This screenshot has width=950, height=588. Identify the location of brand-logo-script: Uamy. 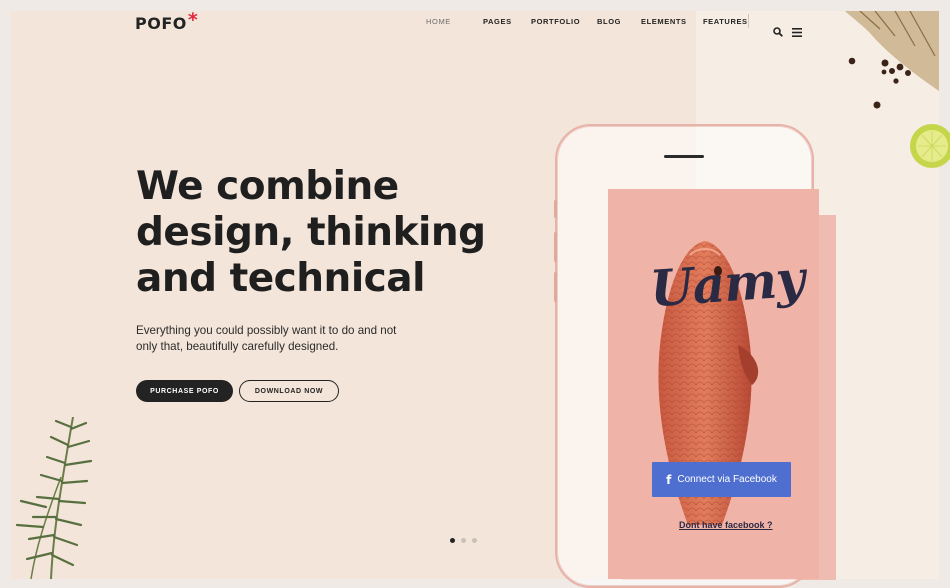
(727, 283).